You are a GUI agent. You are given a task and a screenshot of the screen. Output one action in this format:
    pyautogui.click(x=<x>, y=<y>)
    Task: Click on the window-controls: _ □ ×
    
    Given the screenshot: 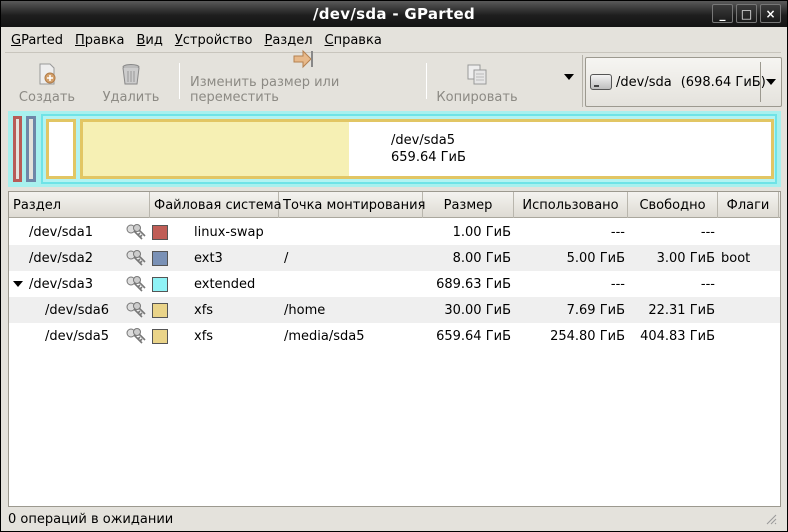 What is the action you would take?
    pyautogui.click(x=746, y=13)
    